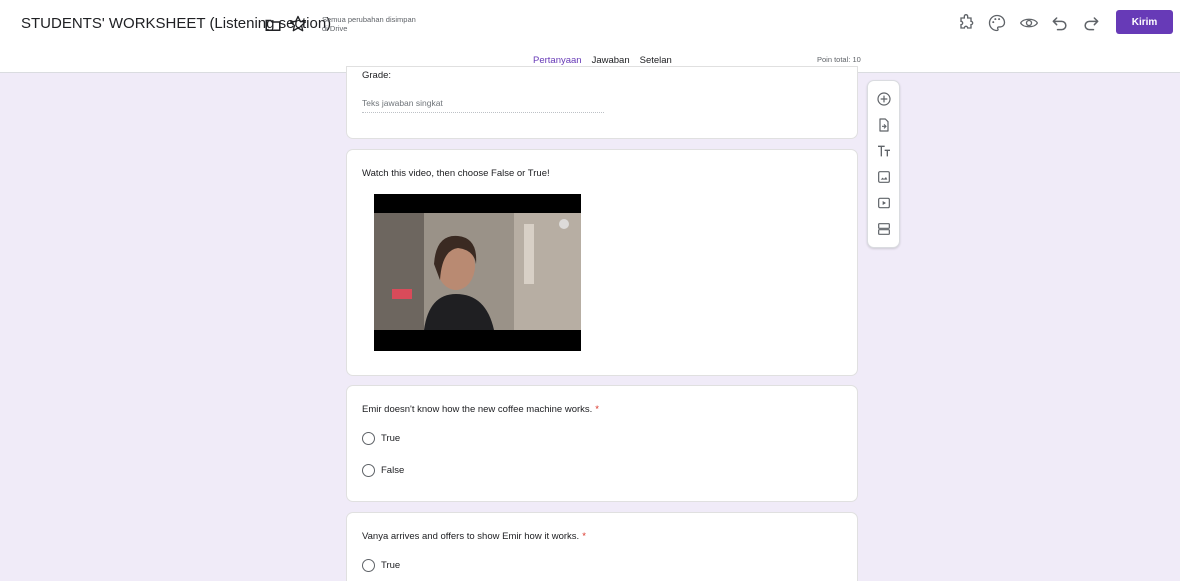 This screenshot has height=581, width=1180. I want to click on add-image-icon, so click(884, 177).